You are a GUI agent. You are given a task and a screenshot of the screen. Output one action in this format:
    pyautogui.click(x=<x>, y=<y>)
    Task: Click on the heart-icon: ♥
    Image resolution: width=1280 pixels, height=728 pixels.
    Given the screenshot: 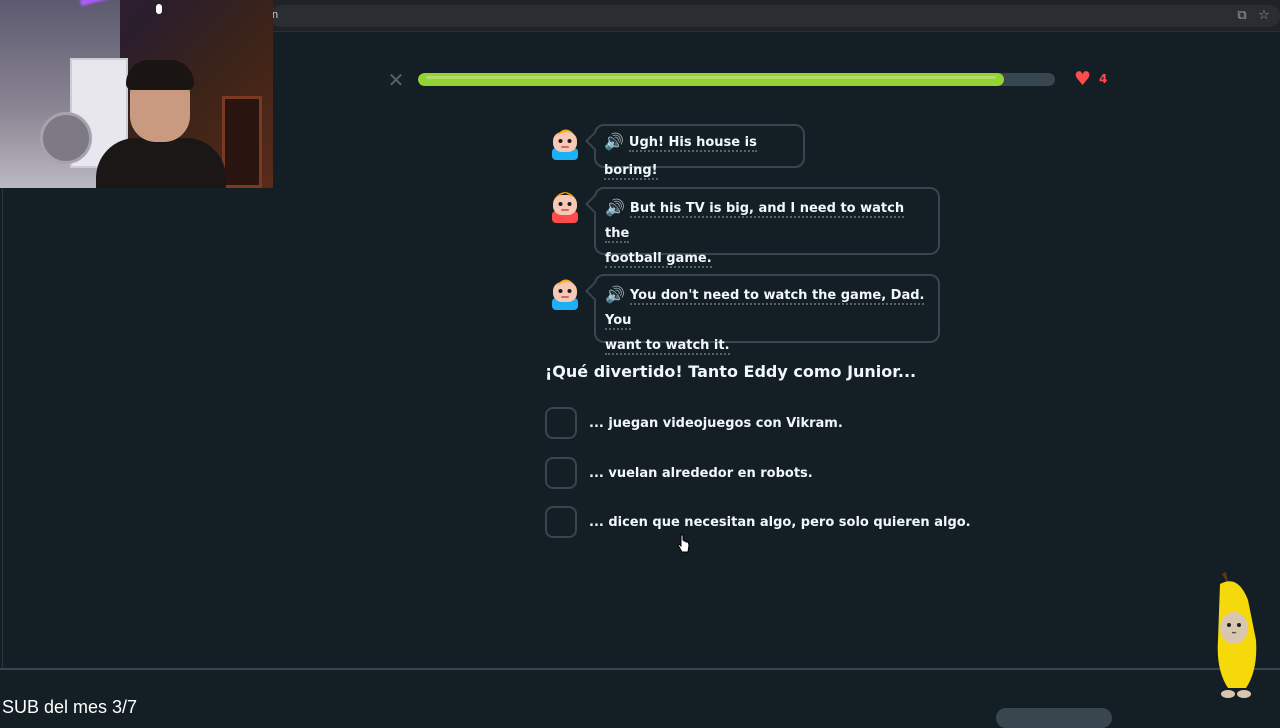 What is the action you would take?
    pyautogui.click(x=1083, y=79)
    